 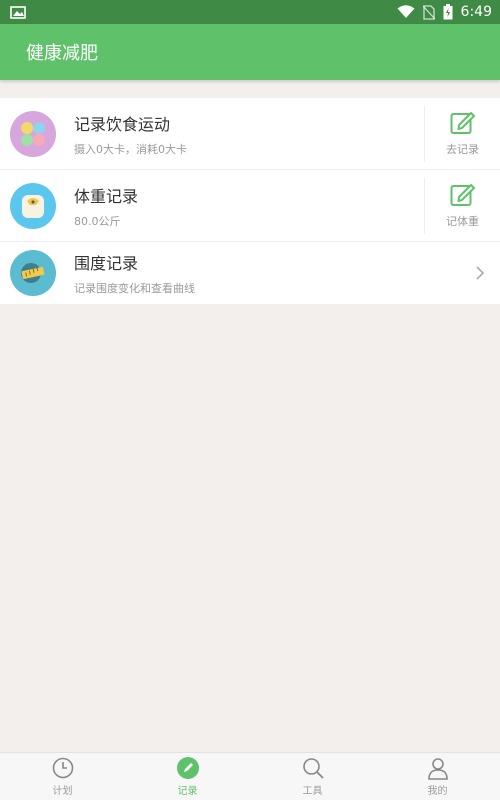 What do you see at coordinates (312, 791) in the screenshot?
I see `nav-label-tools: 工具` at bounding box center [312, 791].